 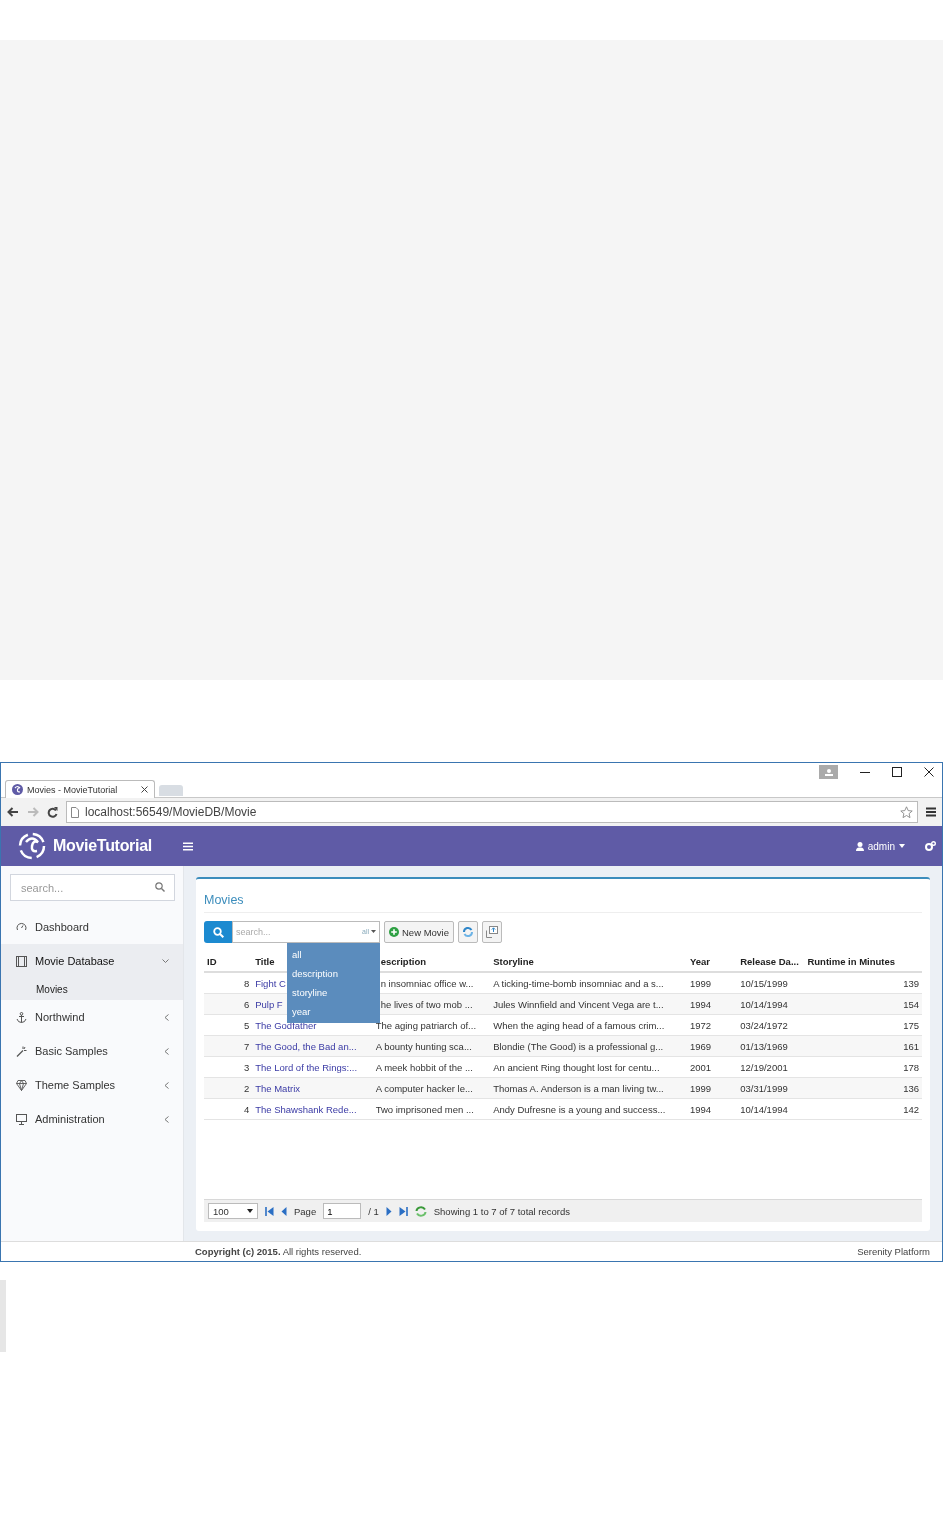 What do you see at coordinates (228, 1067) in the screenshot?
I see `table-cell: 3` at bounding box center [228, 1067].